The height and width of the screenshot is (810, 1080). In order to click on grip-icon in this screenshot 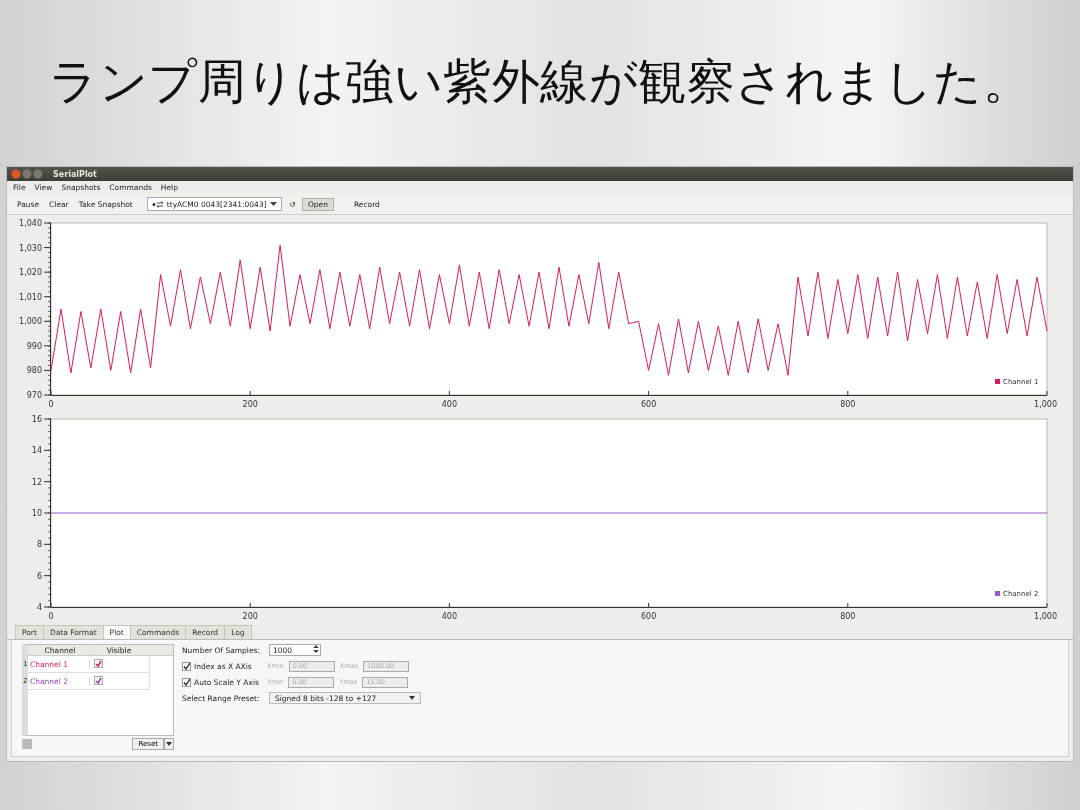, I will do `click(27, 744)`.